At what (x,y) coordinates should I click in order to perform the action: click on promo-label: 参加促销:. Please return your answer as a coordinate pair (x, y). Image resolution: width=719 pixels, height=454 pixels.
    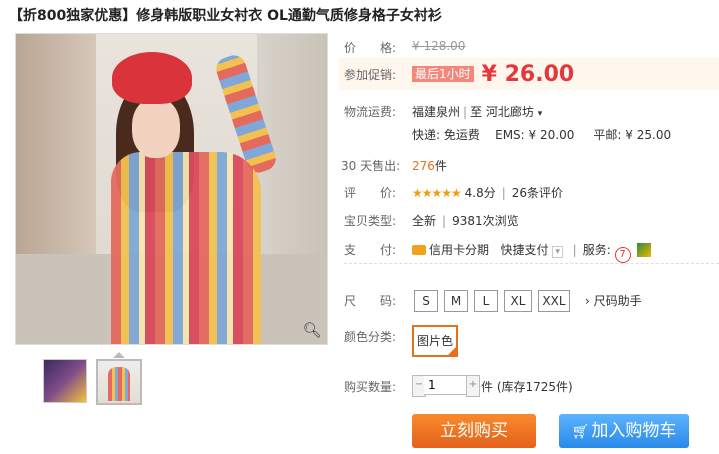
    Looking at the image, I should click on (370, 75).